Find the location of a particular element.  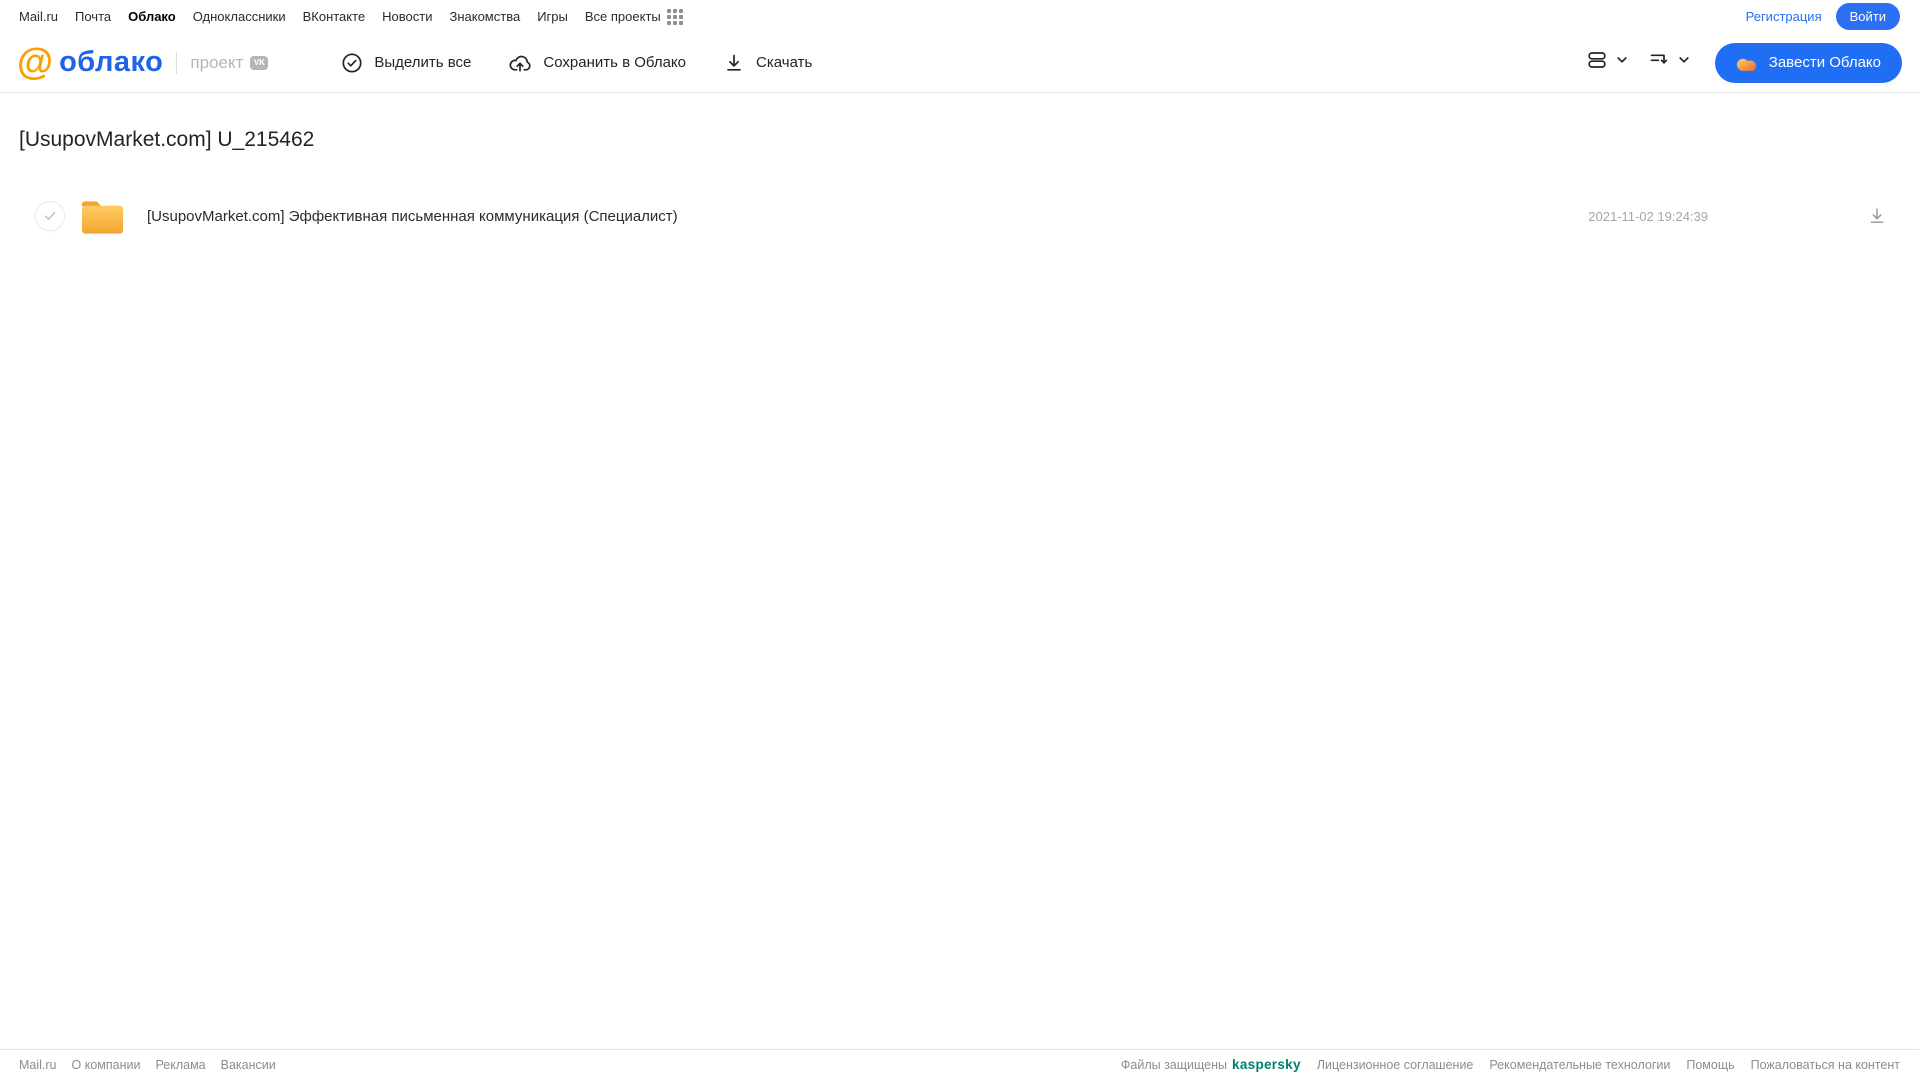

cloud-logo: @ облако проект vk is located at coordinates (143, 61).